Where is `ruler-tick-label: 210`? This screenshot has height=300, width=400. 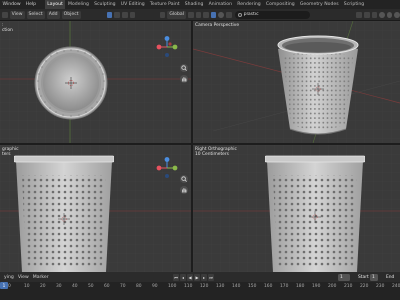
ruler-tick-label: 210 is located at coordinates (348, 286).